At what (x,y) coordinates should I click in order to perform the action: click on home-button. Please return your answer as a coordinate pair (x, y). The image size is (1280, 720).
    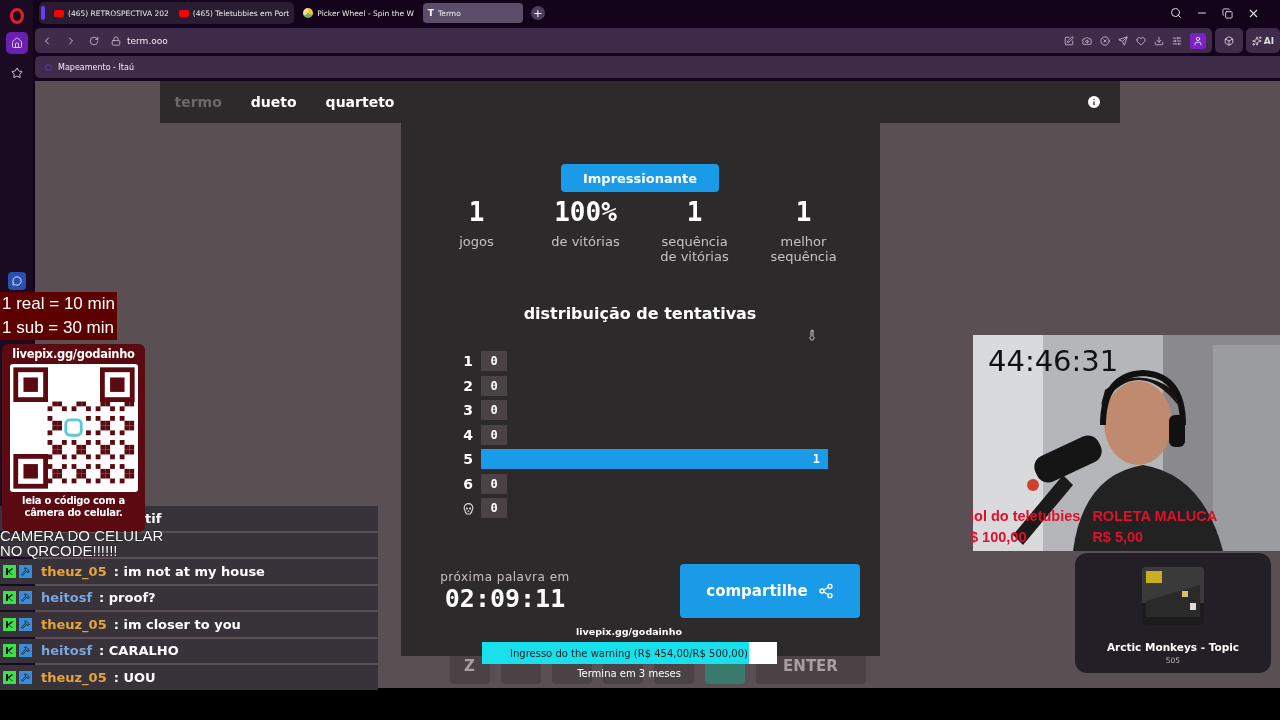
    Looking at the image, I should click on (16, 43).